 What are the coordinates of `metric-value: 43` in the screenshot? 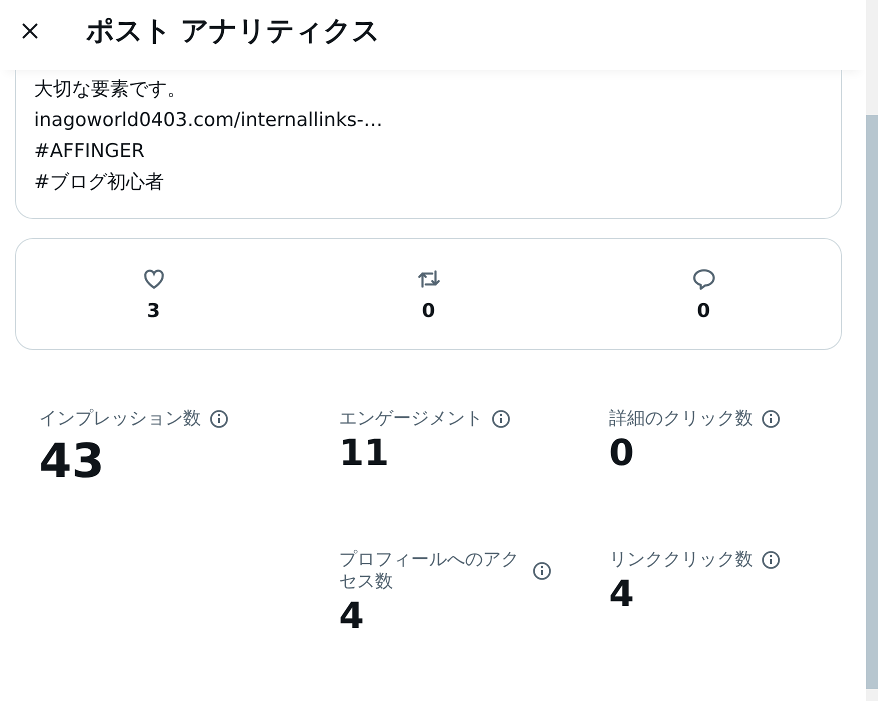 It's located at (72, 462).